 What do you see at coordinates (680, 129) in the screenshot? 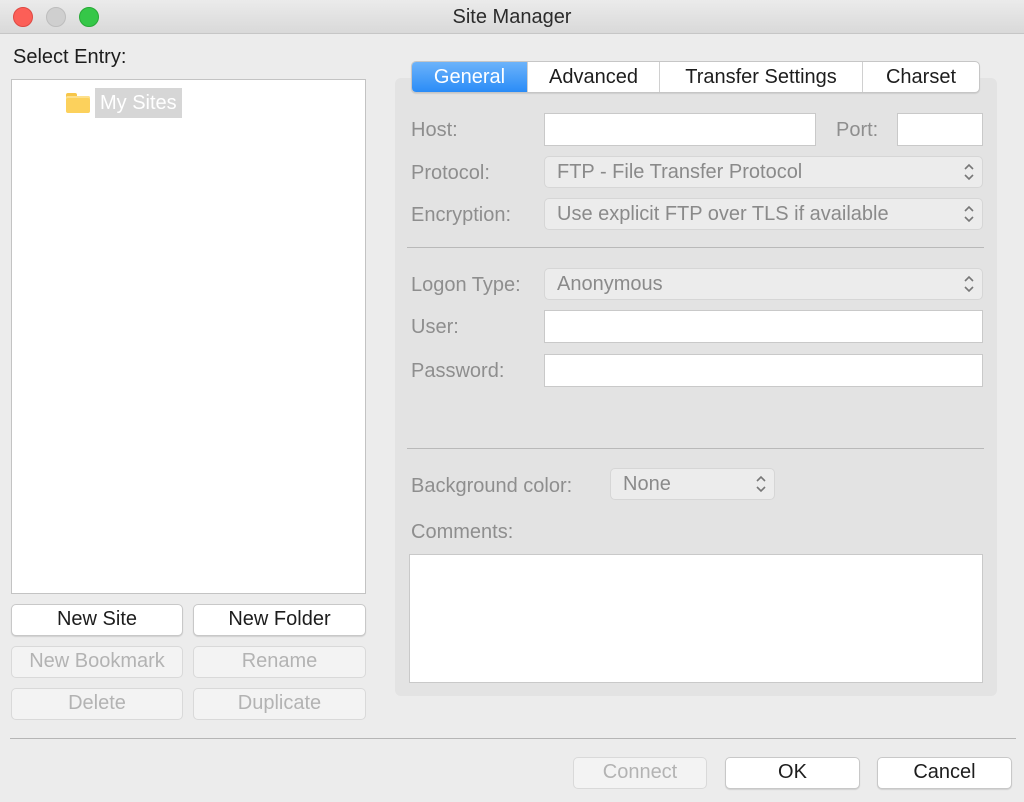
I see `host-input` at bounding box center [680, 129].